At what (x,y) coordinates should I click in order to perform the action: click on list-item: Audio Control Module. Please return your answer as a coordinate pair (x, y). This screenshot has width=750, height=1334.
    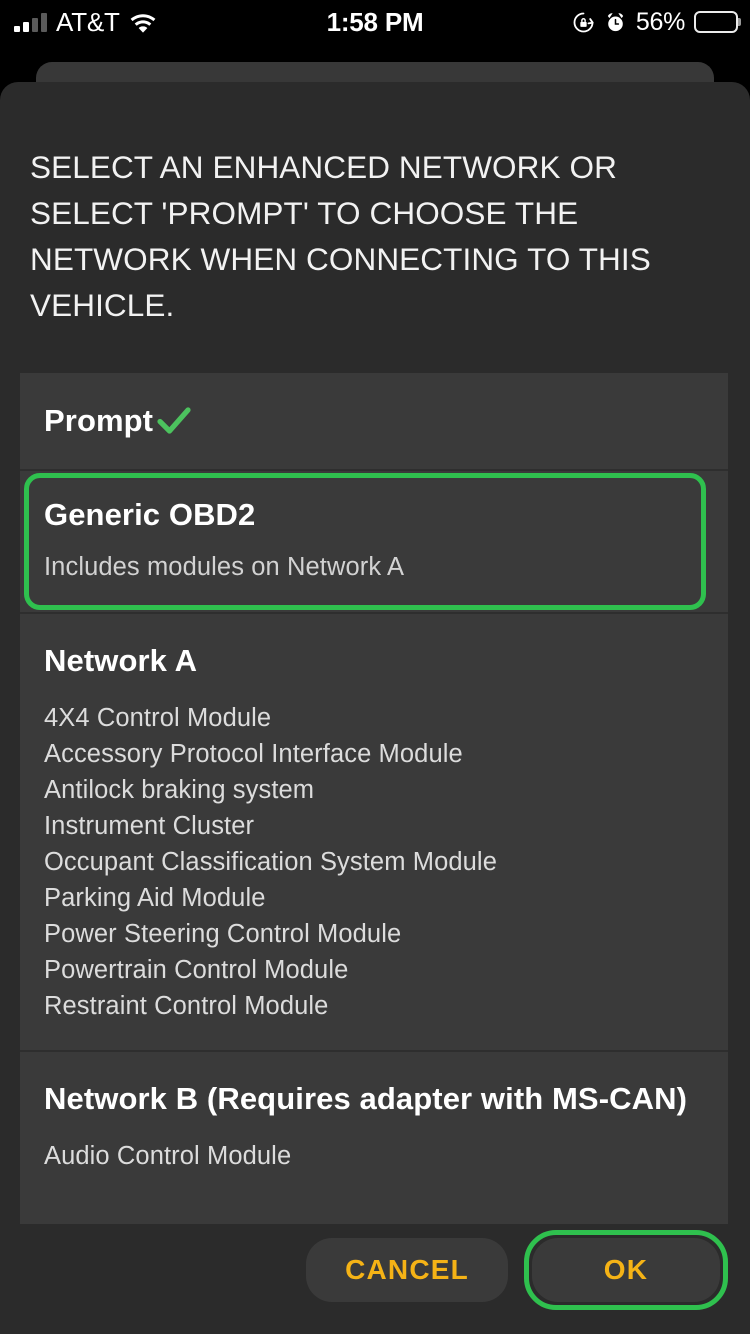
    Looking at the image, I should click on (168, 1156).